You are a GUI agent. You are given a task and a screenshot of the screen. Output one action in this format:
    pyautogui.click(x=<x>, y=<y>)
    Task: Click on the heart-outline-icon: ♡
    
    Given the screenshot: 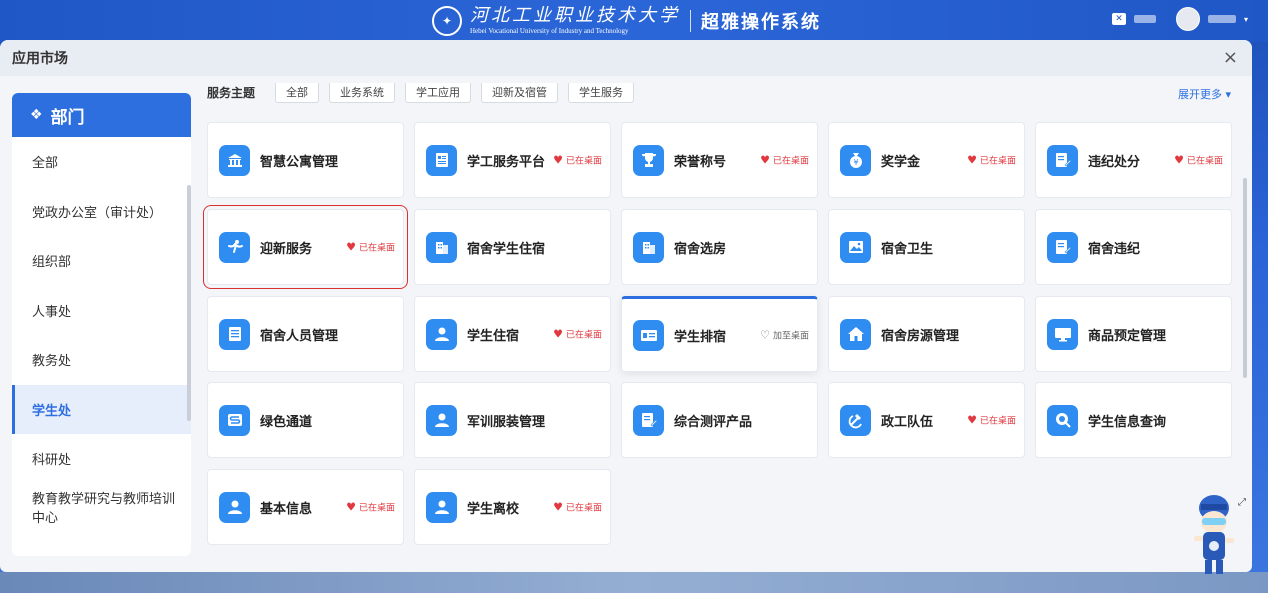 What is the action you would take?
    pyautogui.click(x=765, y=335)
    